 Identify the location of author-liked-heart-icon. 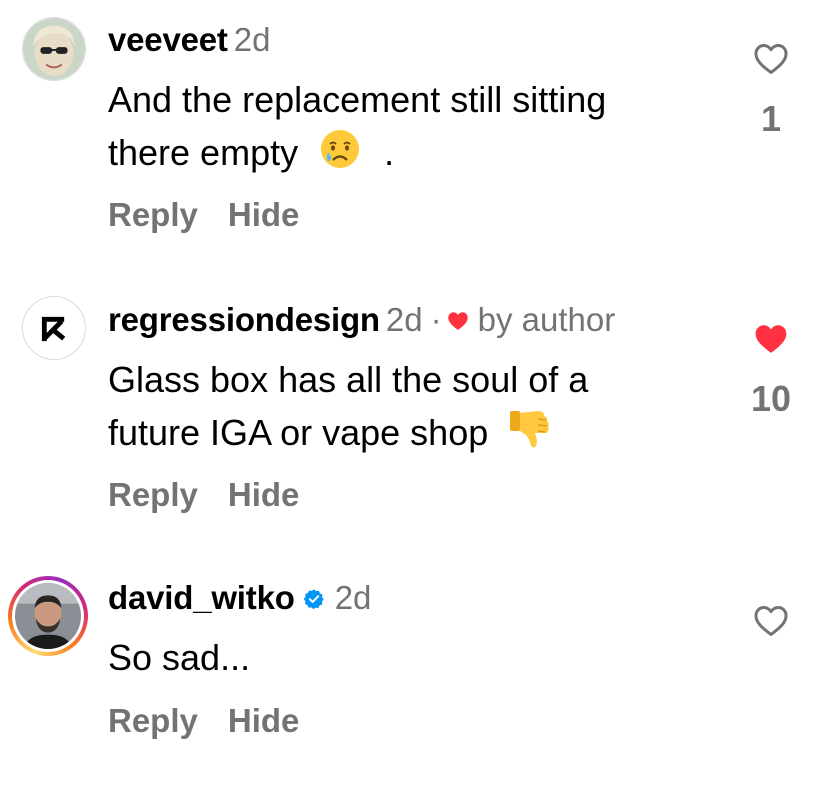
(458, 322).